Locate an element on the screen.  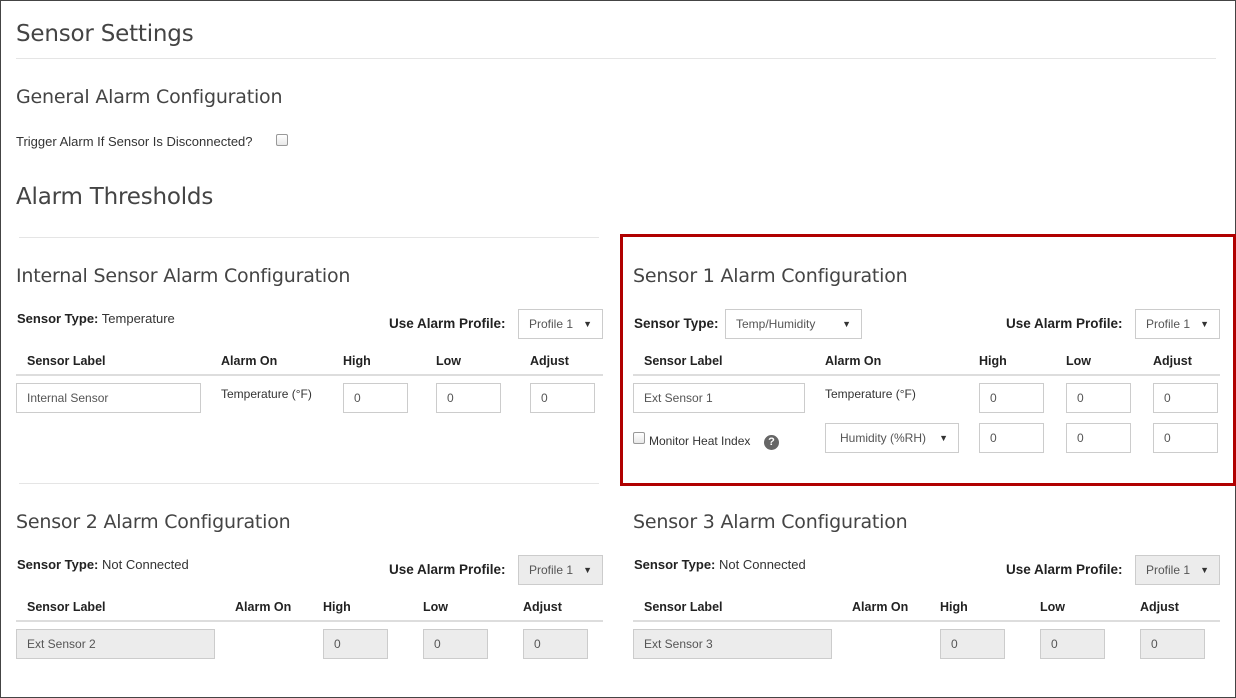
sensor2-title: Sensor 2 Alarm Configuration is located at coordinates (153, 522).